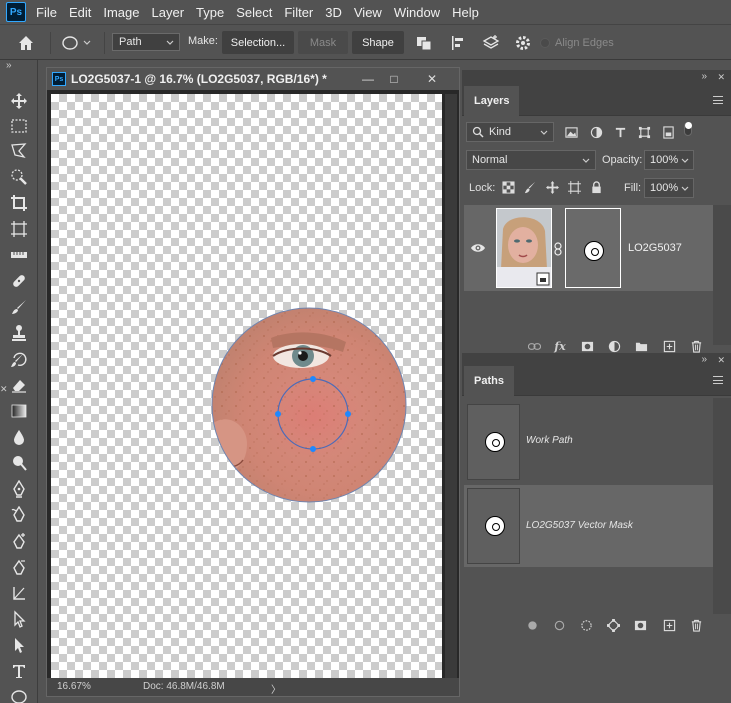 The width and height of the screenshot is (731, 703). Describe the element at coordinates (478, 249) in the screenshot. I see `layer-visibility-toggle` at that location.